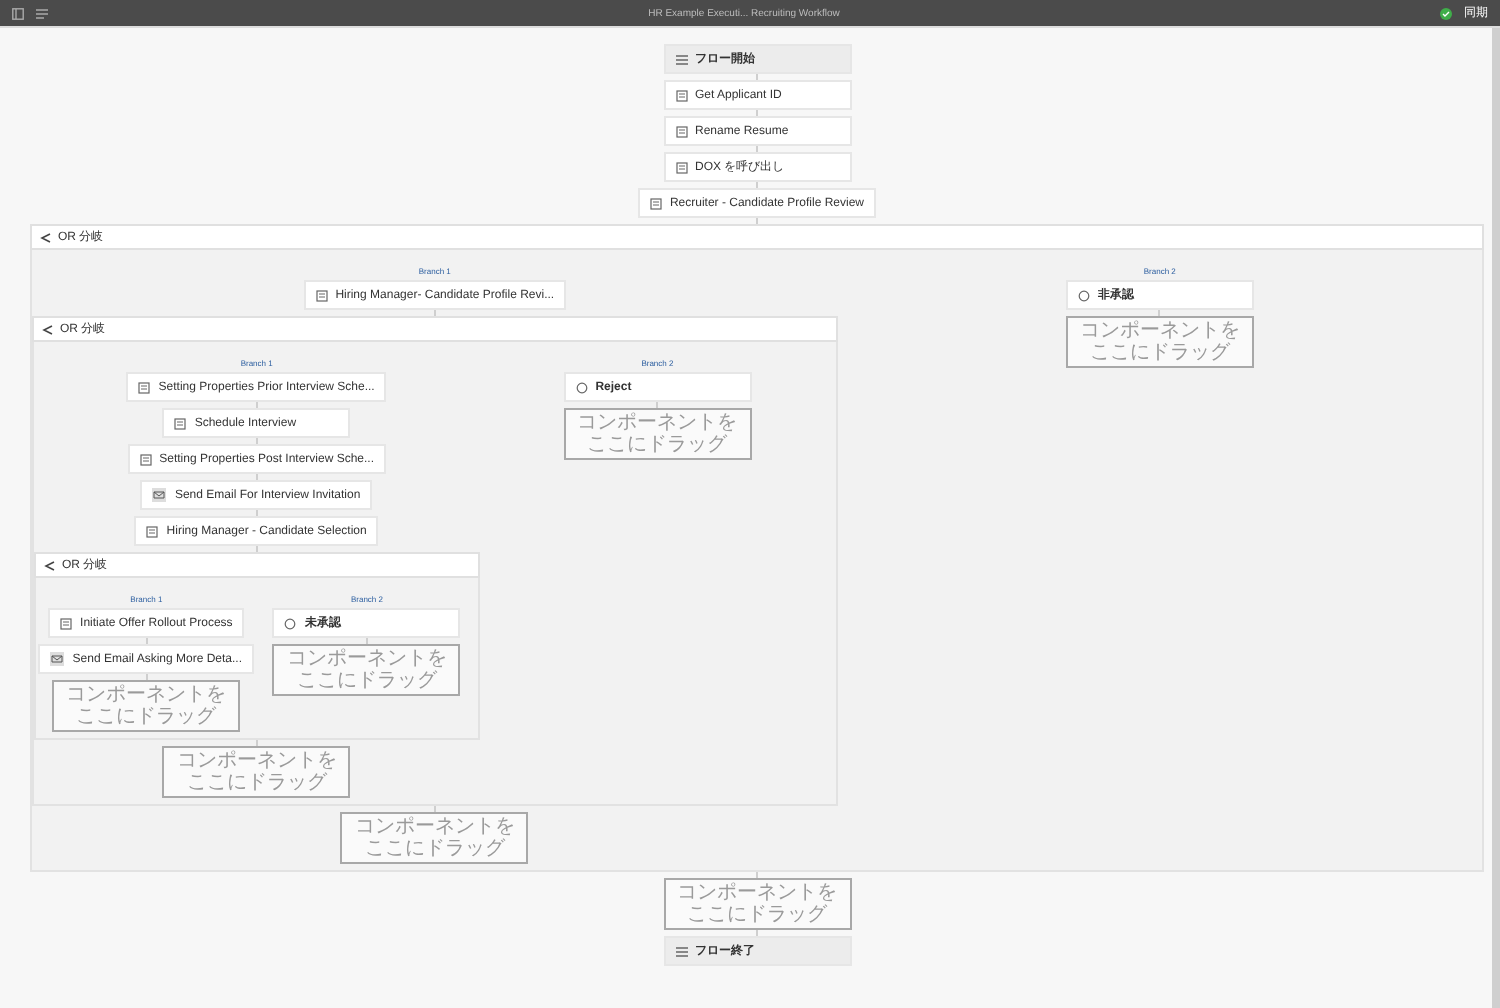 The width and height of the screenshot is (1500, 1008). What do you see at coordinates (42, 13) in the screenshot?
I see `menu-icon` at bounding box center [42, 13].